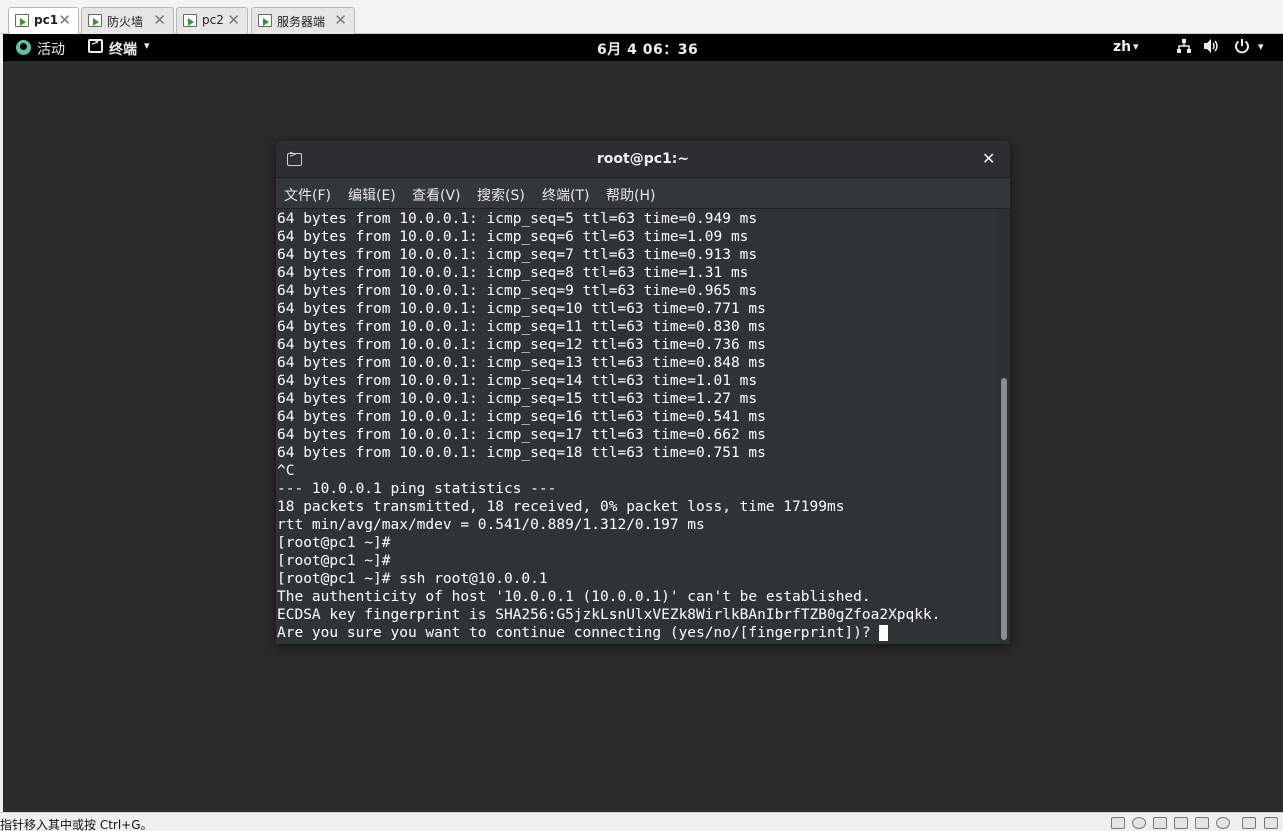 The width and height of the screenshot is (1283, 831). I want to click on network-icon, so click(1184, 46).